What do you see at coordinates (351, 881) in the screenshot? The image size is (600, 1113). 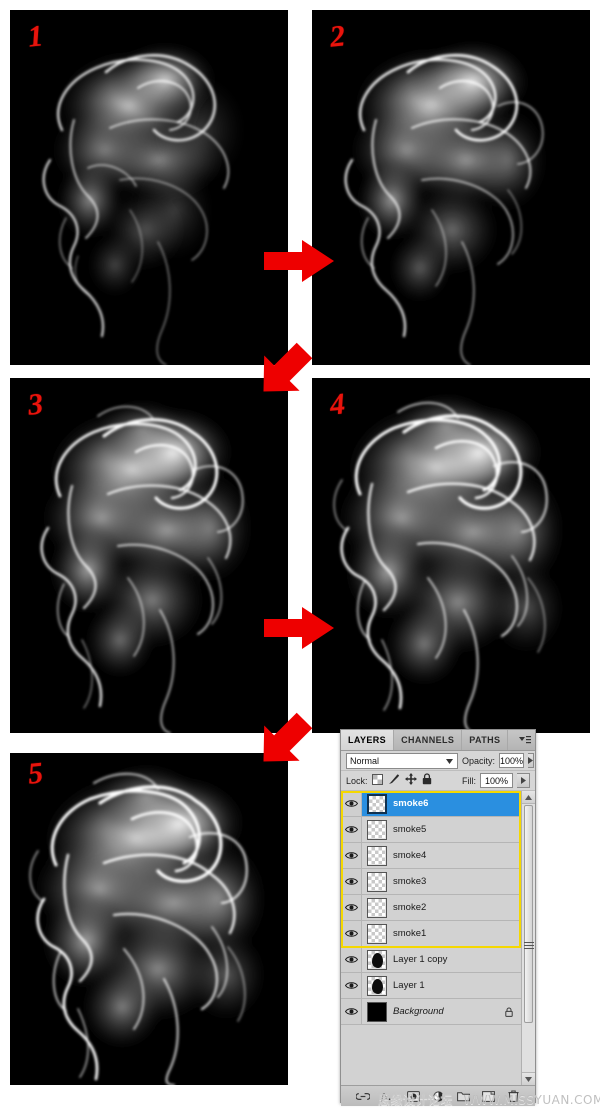 I see `eye-icon-smoke3` at bounding box center [351, 881].